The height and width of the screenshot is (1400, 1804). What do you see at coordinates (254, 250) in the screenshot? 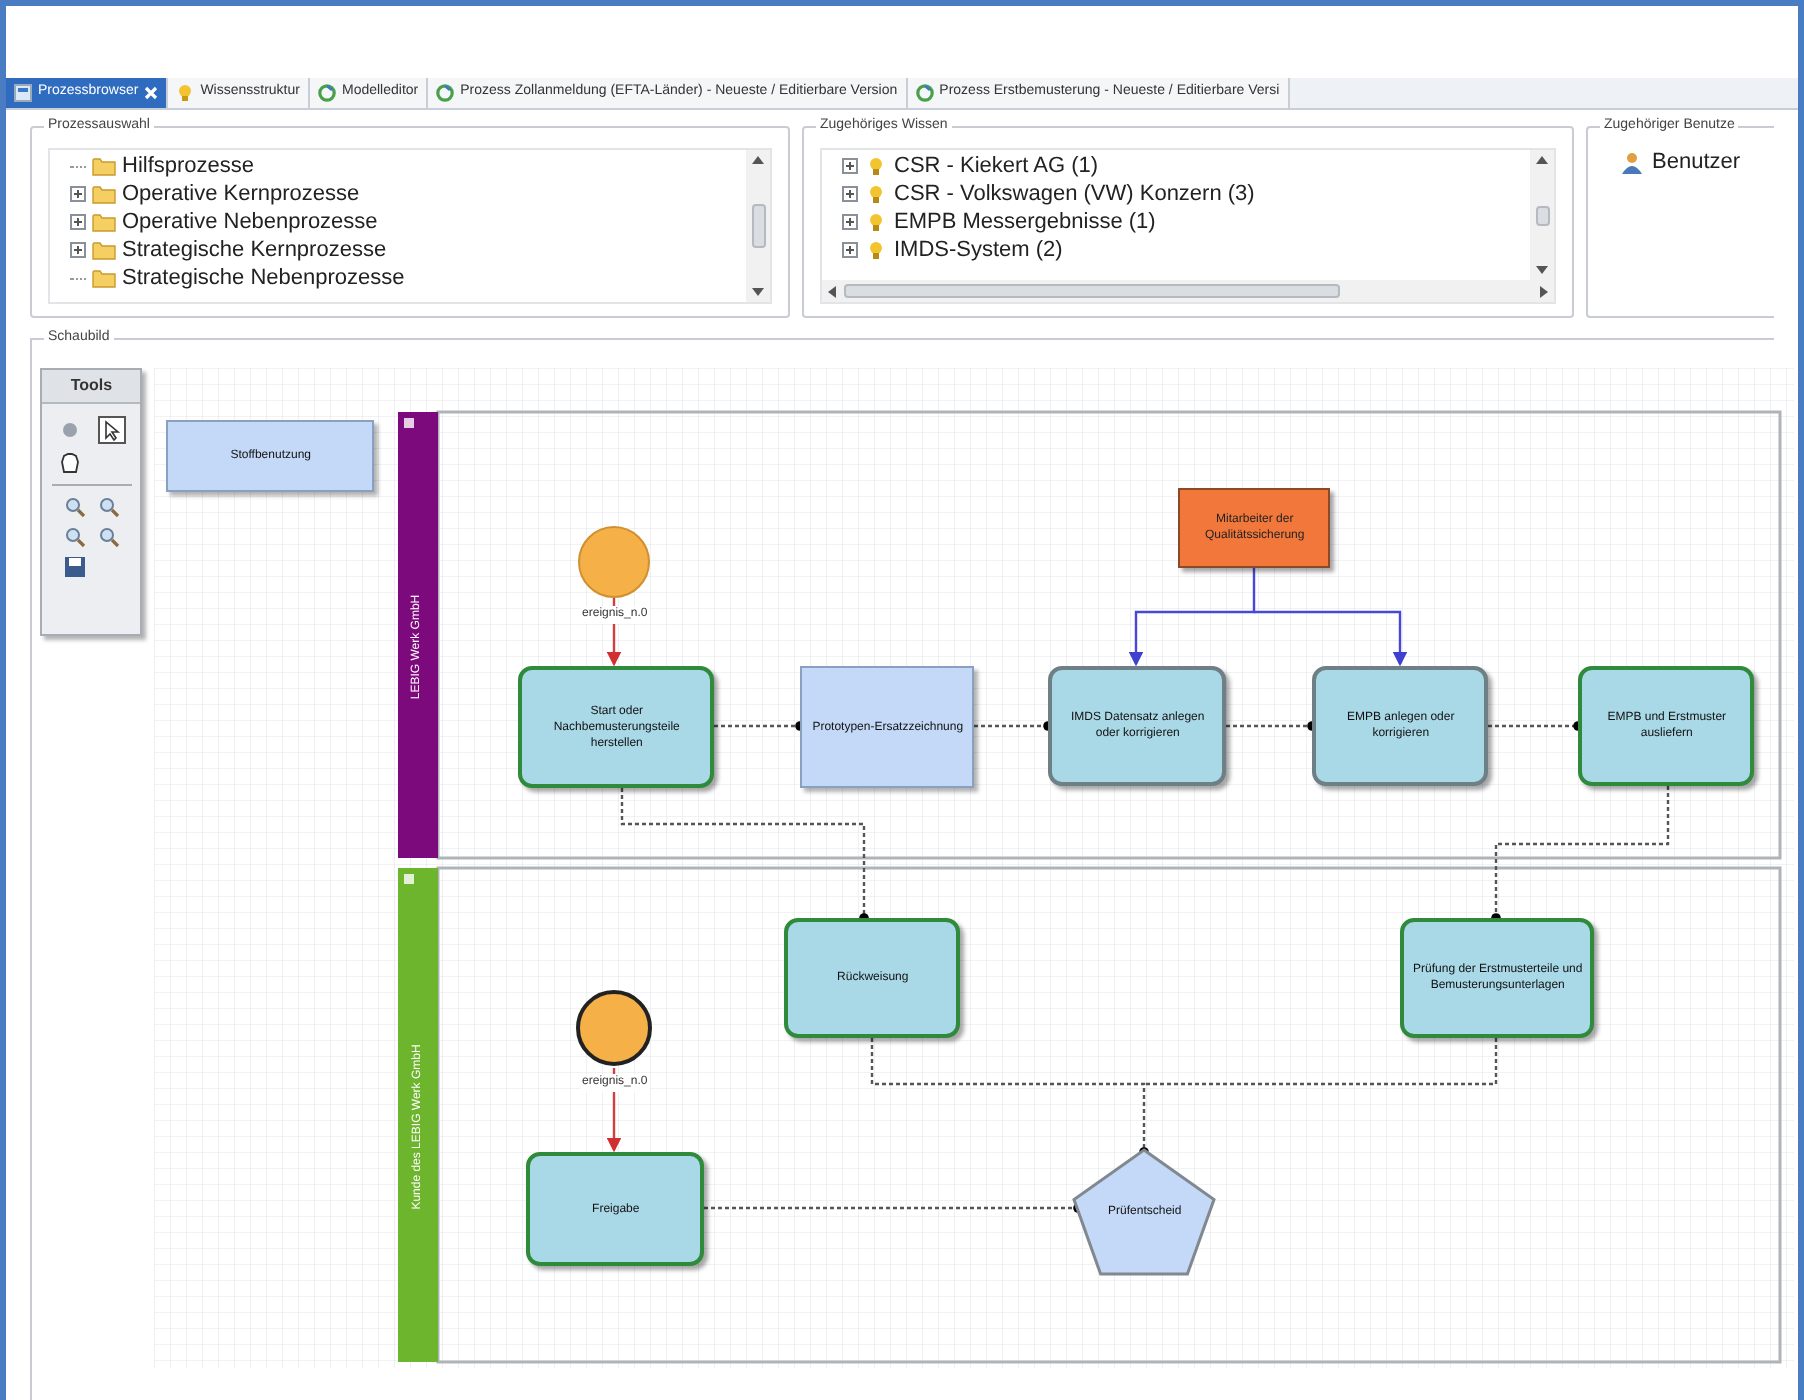
I see `tree-item: Strategische Kernprozesse` at bounding box center [254, 250].